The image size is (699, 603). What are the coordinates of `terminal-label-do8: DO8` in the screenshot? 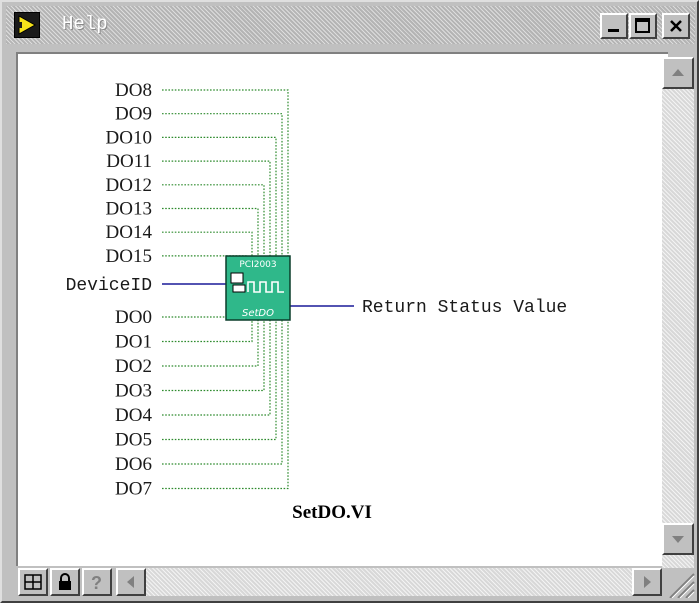 It's located at (133, 90).